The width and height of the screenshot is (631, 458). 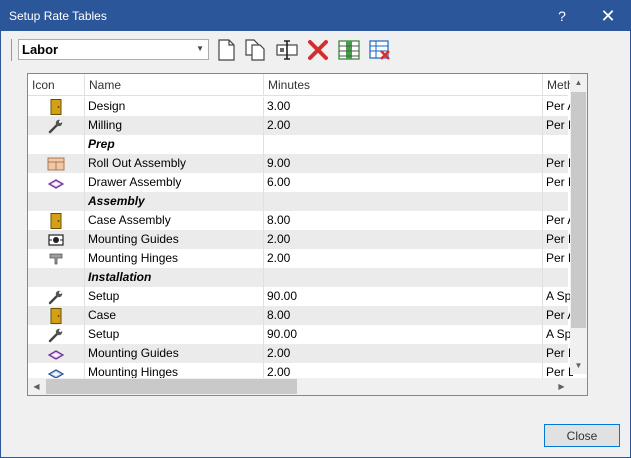 What do you see at coordinates (56, 163) in the screenshot?
I see `cabinet-icon` at bounding box center [56, 163].